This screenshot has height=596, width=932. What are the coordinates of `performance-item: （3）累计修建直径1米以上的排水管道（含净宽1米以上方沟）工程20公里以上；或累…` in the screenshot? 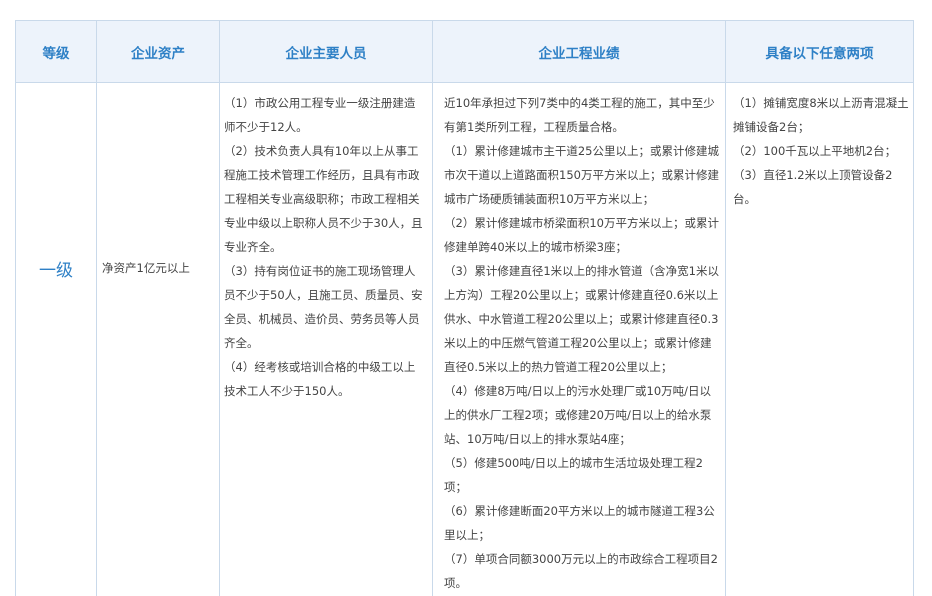 It's located at (581, 319).